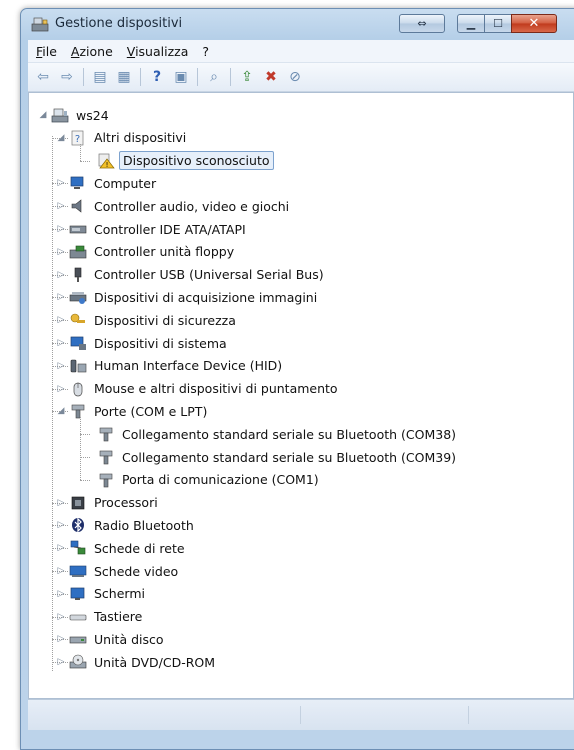 The width and height of the screenshot is (574, 750). I want to click on tree-category-controller-audio-video-e-giochi: ▷ Controller audio, video e giochi, so click(175, 206).